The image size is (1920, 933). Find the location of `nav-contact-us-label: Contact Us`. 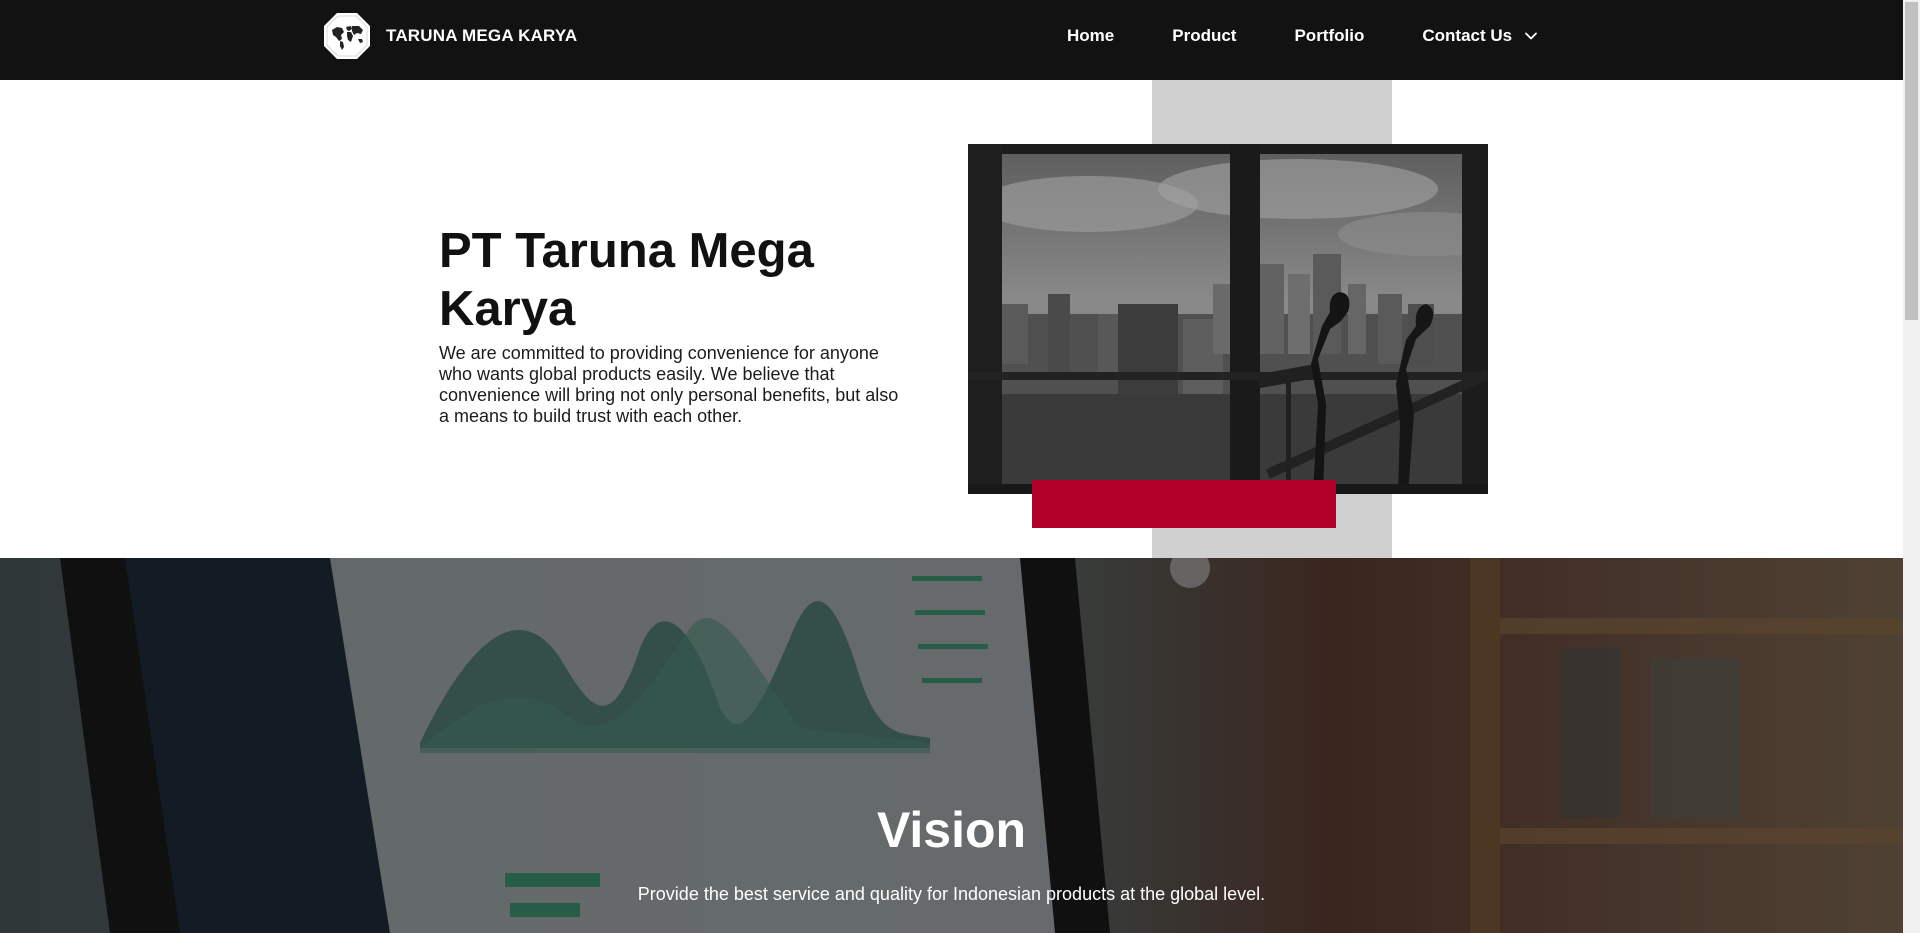

nav-contact-us-label: Contact Us is located at coordinates (1467, 35).